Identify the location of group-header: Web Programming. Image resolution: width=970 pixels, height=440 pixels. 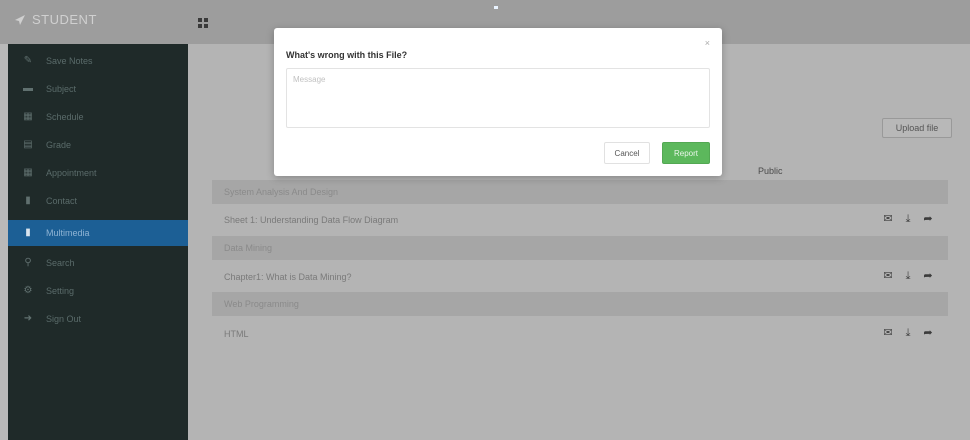
(580, 304).